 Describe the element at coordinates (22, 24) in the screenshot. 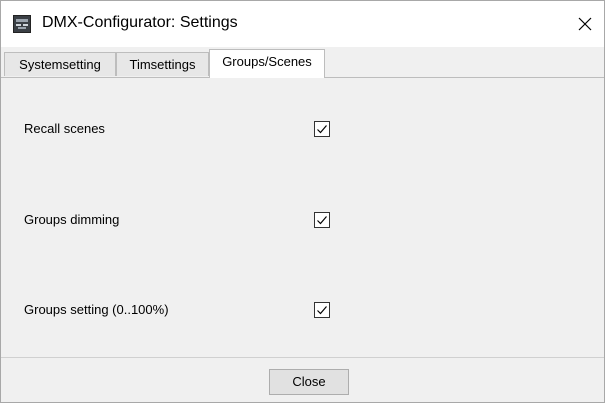

I see `app-icon` at that location.